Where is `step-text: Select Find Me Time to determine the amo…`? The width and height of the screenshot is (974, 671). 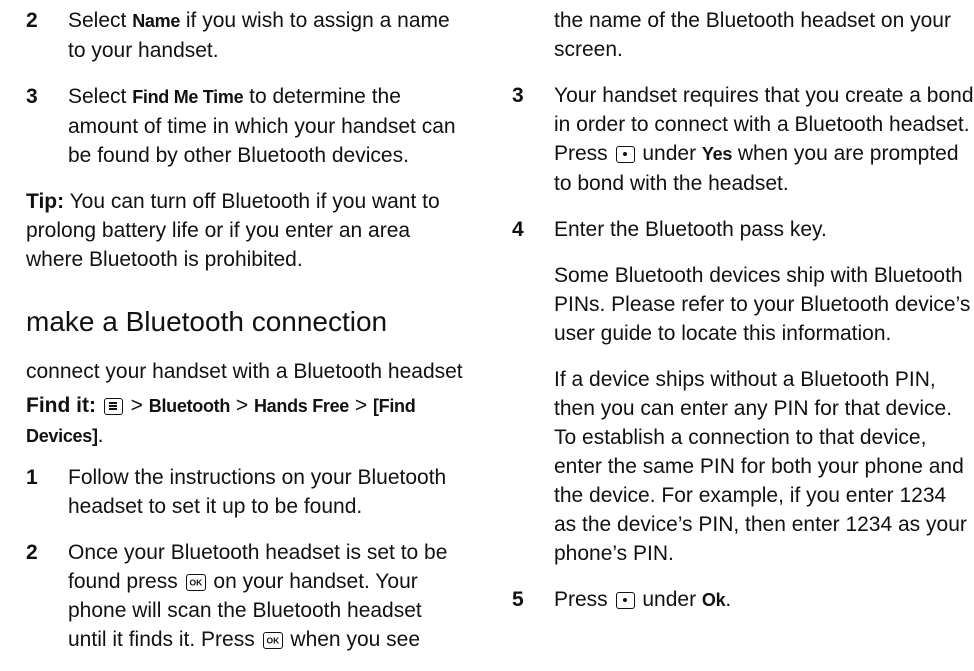 step-text: Select Find Me Time to determine the amo… is located at coordinates (267, 126).